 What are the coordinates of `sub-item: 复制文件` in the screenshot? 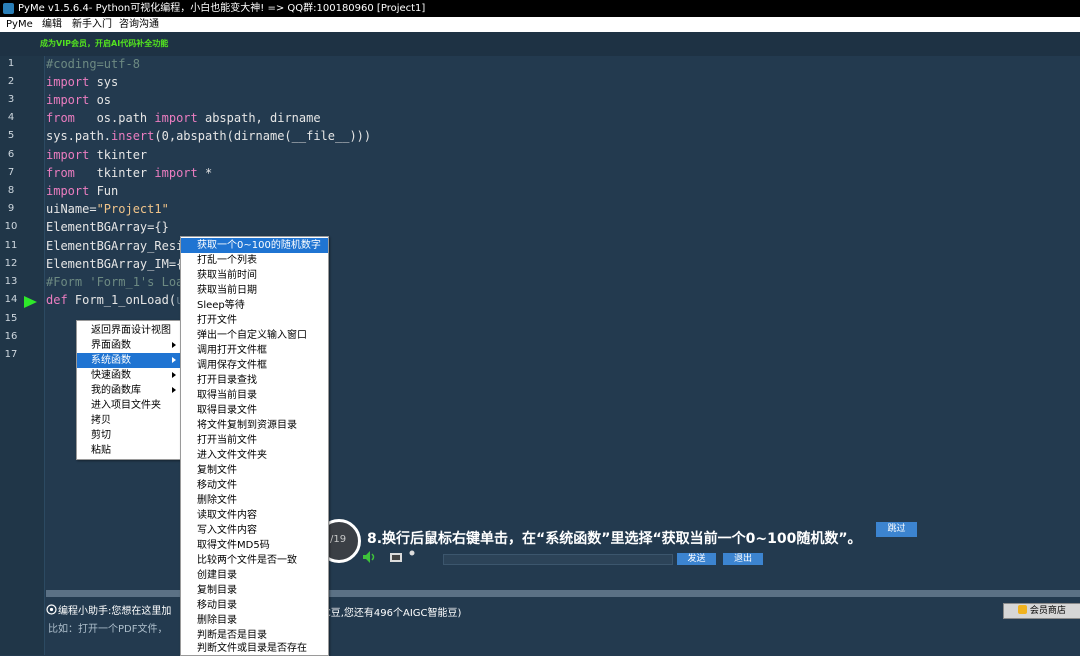 It's located at (254, 470).